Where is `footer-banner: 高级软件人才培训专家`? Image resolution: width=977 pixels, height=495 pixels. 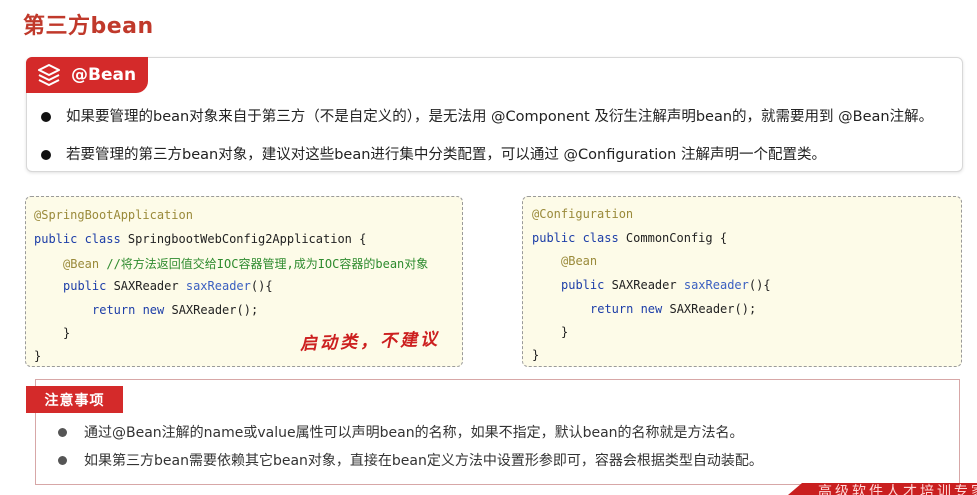 footer-banner: 高级软件人才培训专家 is located at coordinates (882, 489).